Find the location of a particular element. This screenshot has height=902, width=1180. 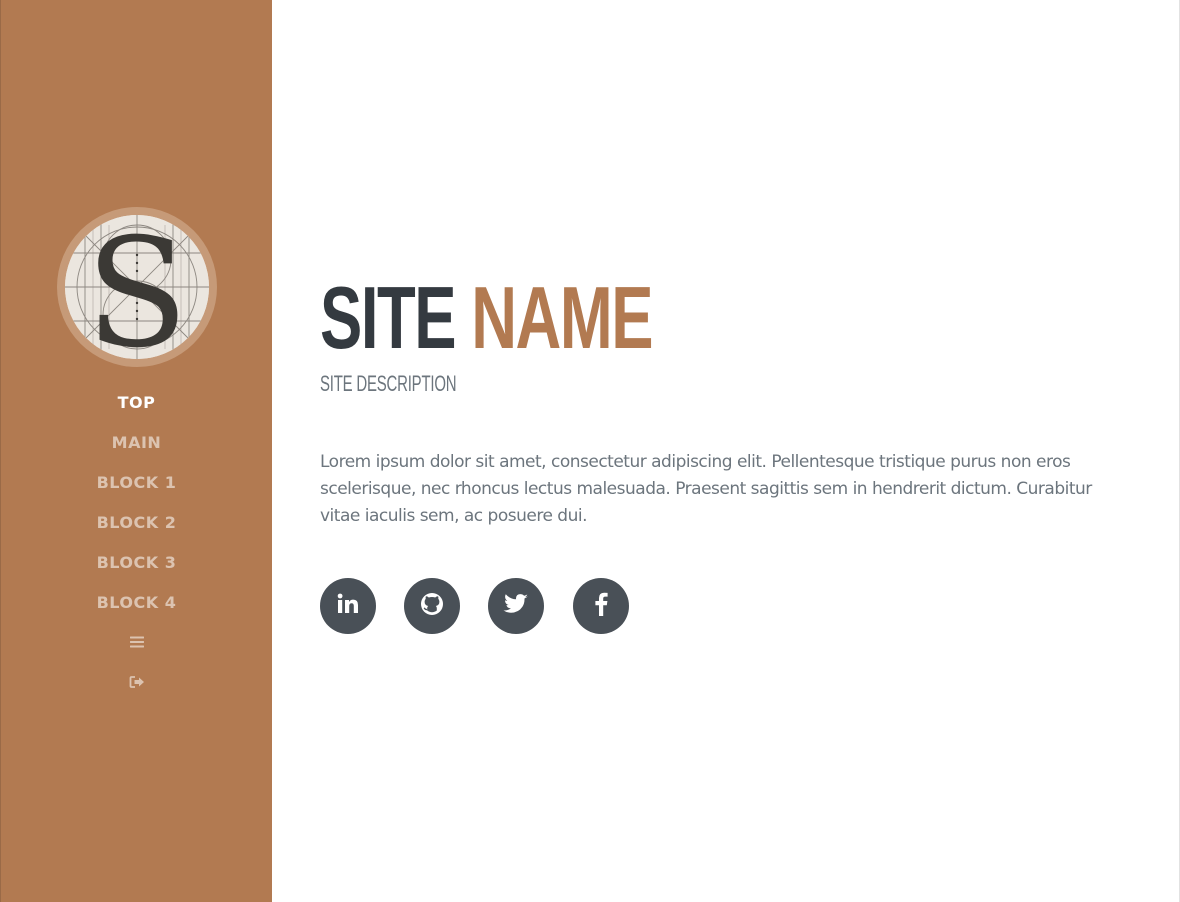

linkedin-icon is located at coordinates (348, 606).